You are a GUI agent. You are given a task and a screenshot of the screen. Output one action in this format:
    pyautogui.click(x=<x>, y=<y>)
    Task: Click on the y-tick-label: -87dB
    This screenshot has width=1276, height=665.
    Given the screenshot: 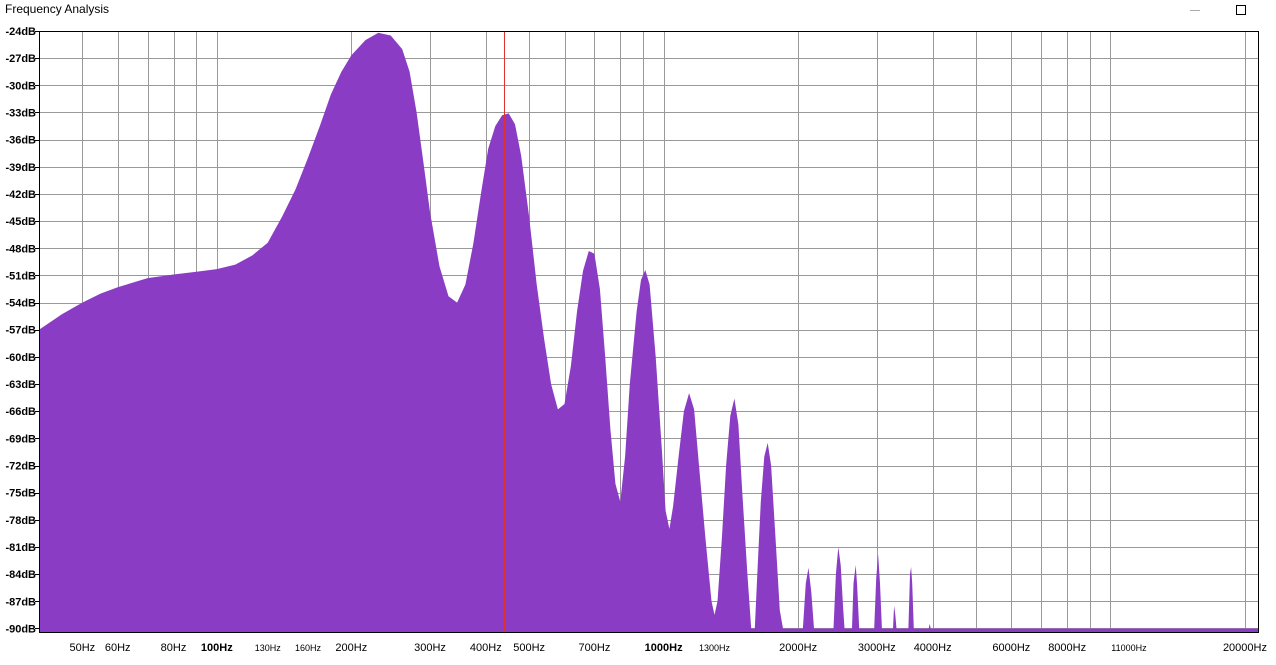 What is the action you would take?
    pyautogui.click(x=20, y=602)
    